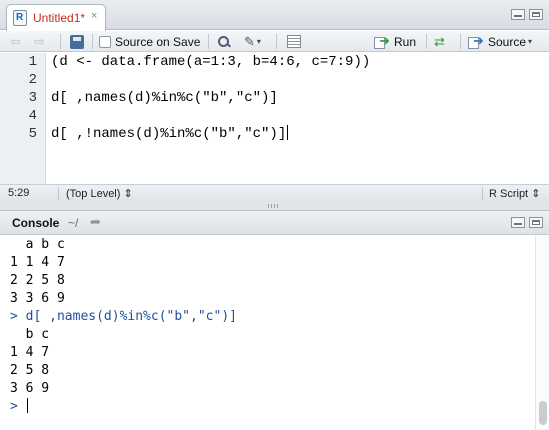 The width and height of the screenshot is (549, 430). I want to click on save-icon, so click(77, 41).